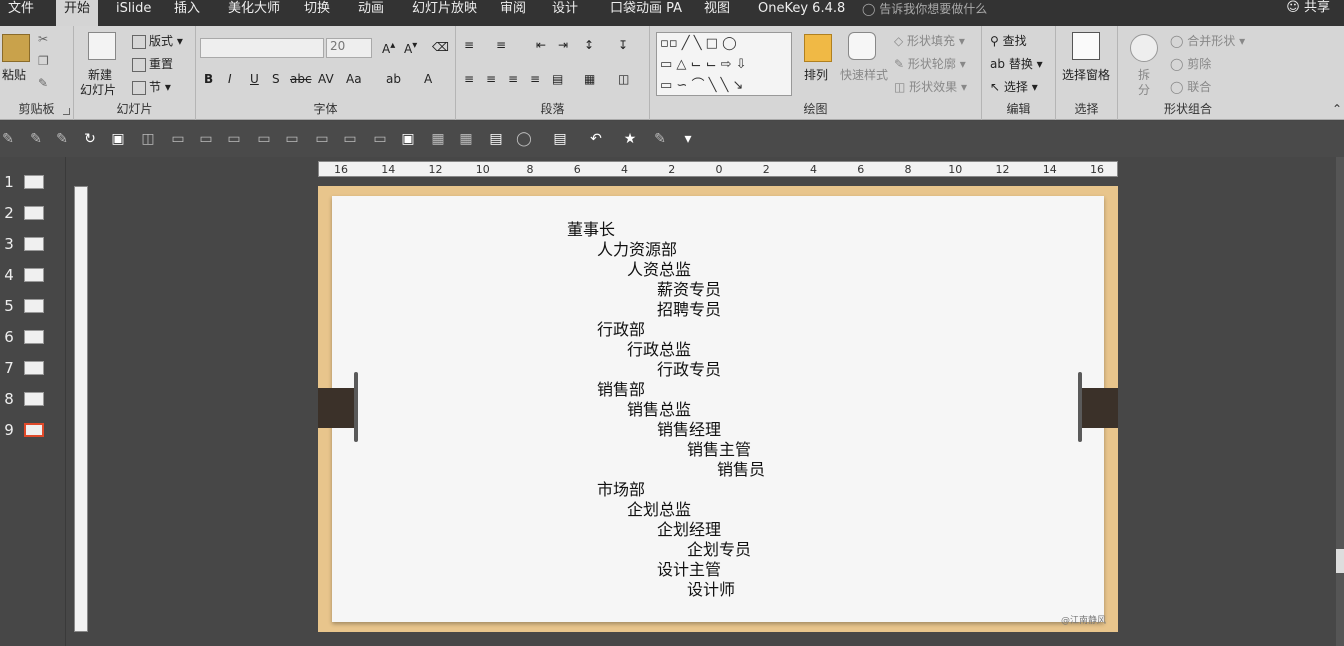  I want to click on align-center-tool-icon: ▭, so click(206, 139).